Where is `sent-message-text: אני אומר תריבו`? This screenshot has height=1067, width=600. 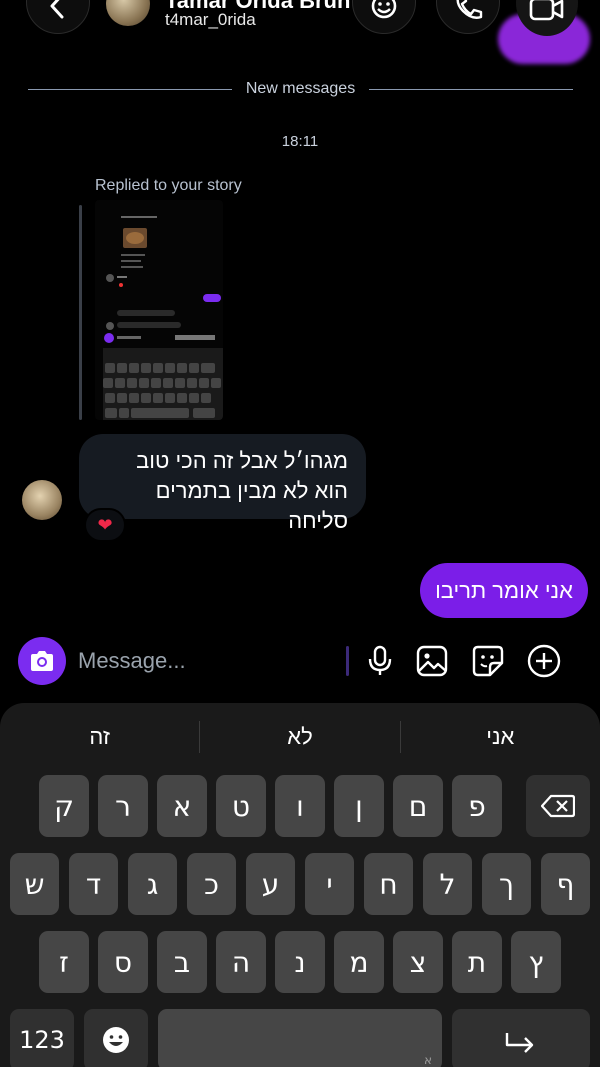
sent-message-text: אני אומר תריבו is located at coordinates (504, 590).